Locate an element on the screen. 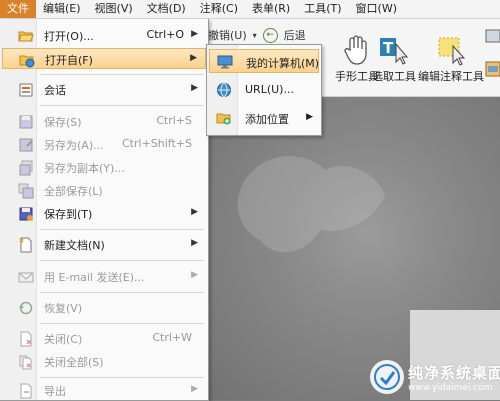 This screenshot has width=500, height=401. menu-item-label: 全部保存(L) is located at coordinates (73, 191).